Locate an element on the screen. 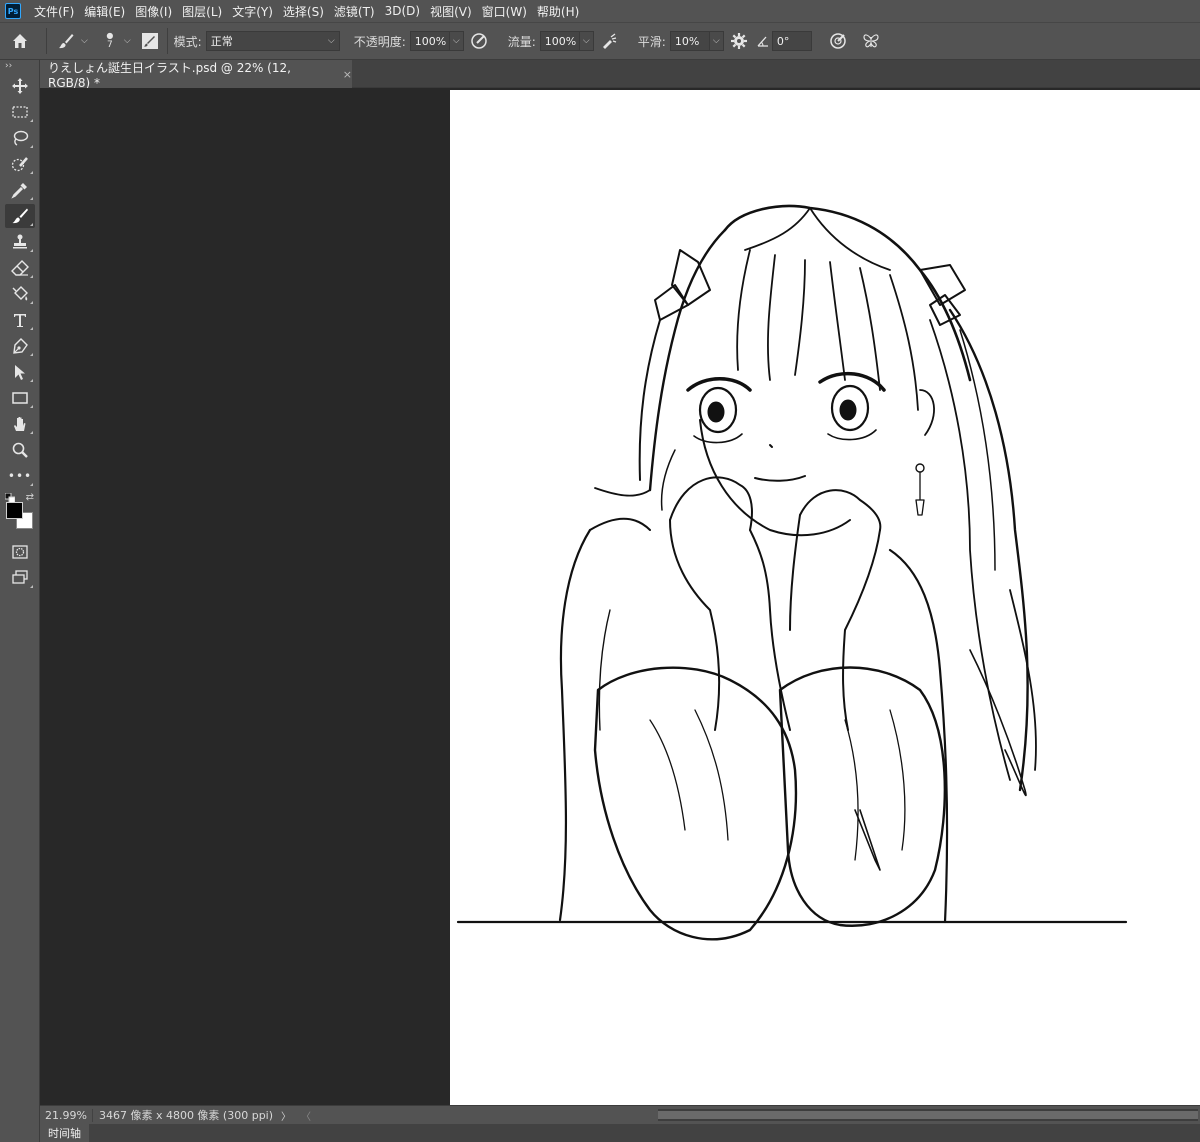 The image size is (1200, 1142). screen-mode-button is located at coordinates (20, 578).